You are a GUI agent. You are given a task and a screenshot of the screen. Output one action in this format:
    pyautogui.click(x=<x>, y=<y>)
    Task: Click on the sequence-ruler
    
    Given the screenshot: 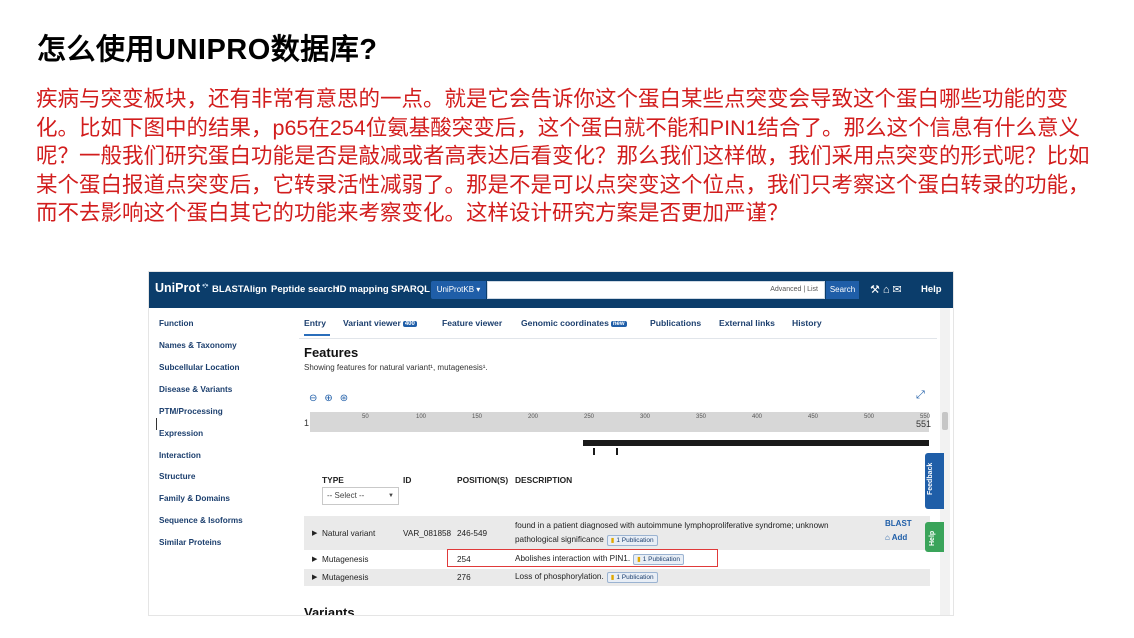 What is the action you would take?
    pyautogui.click(x=619, y=422)
    